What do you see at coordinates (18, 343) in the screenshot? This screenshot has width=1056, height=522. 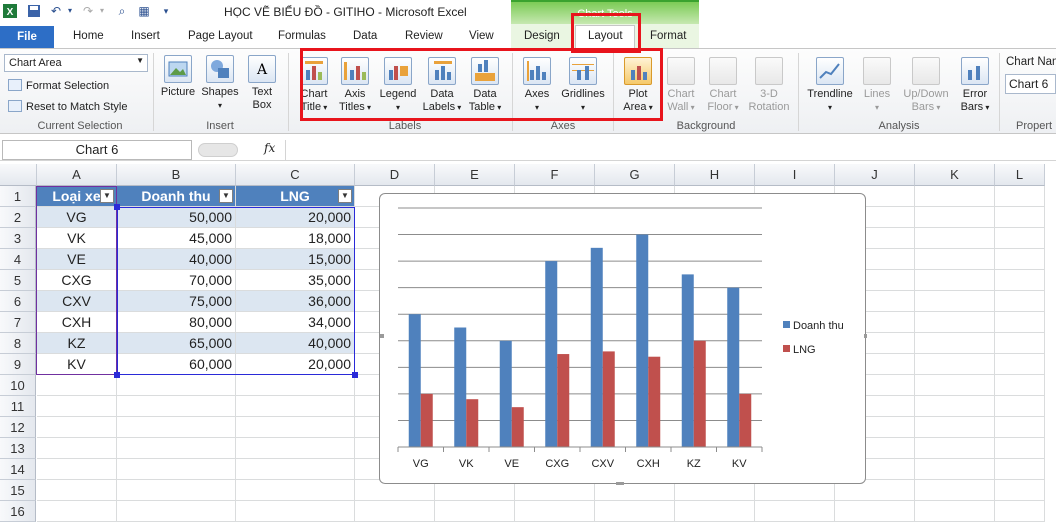 I see `row-header-8: 8` at bounding box center [18, 343].